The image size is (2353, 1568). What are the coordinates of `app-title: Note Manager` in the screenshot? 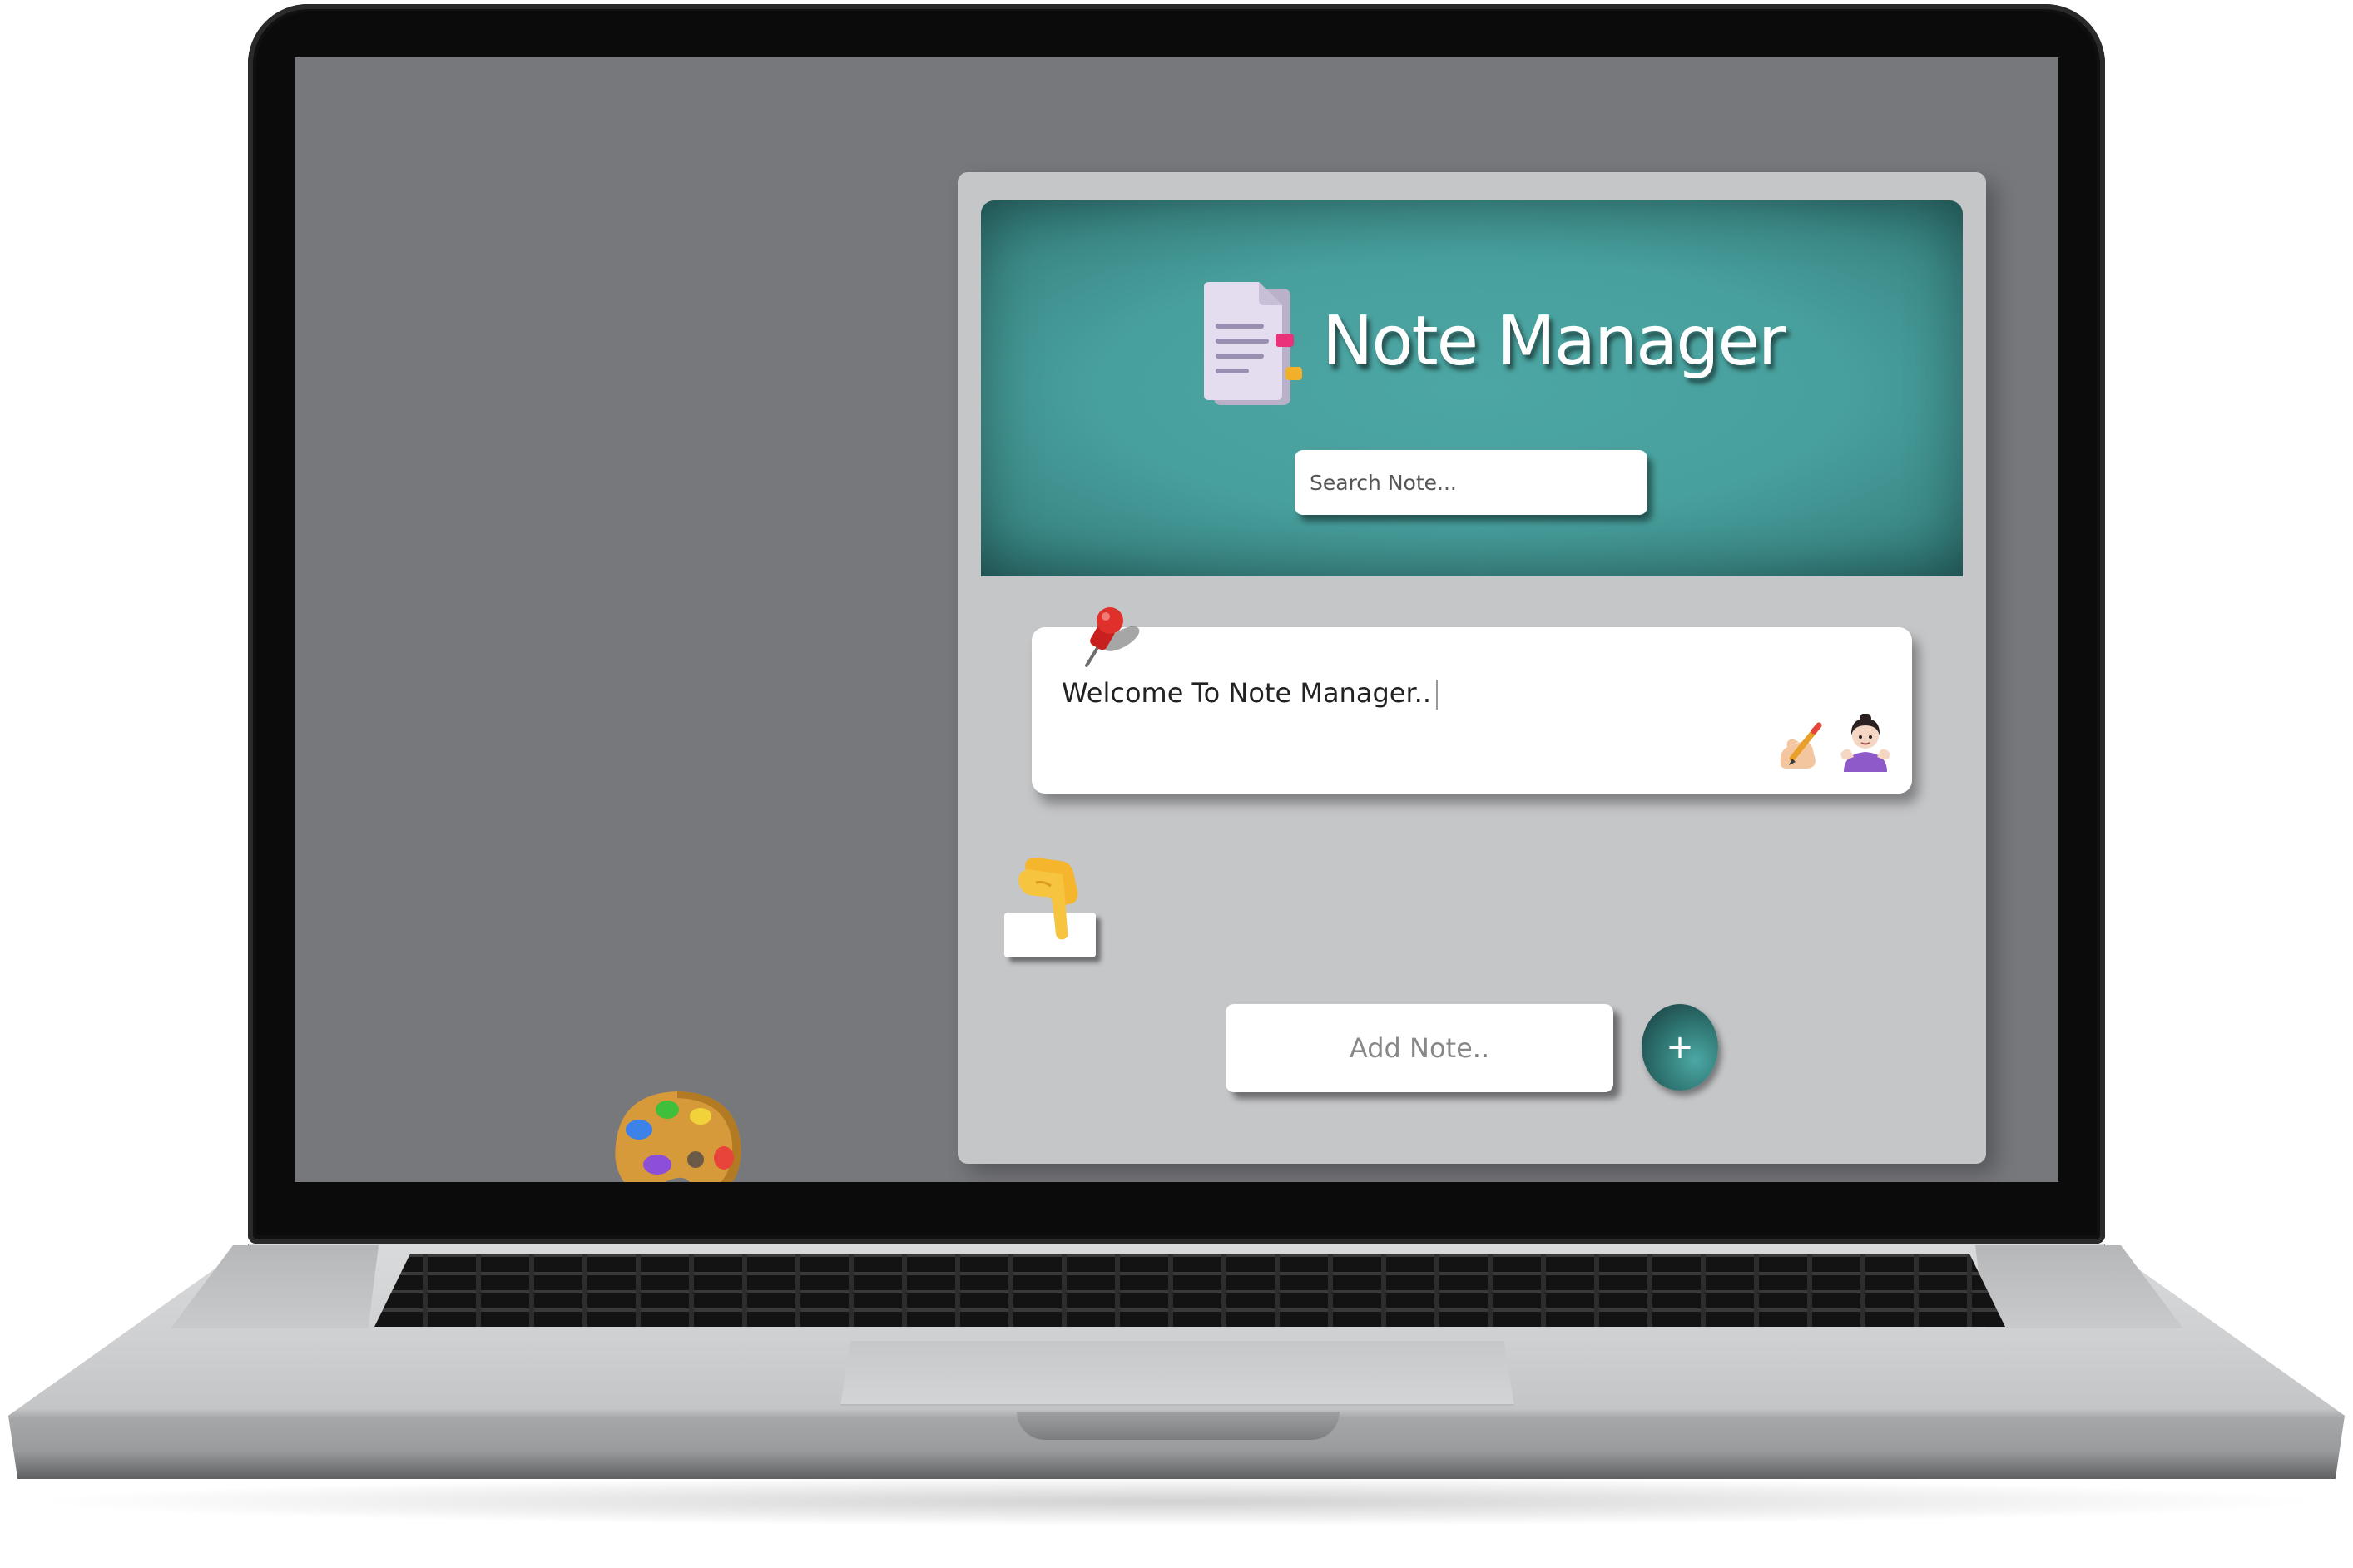 It's located at (1554, 341).